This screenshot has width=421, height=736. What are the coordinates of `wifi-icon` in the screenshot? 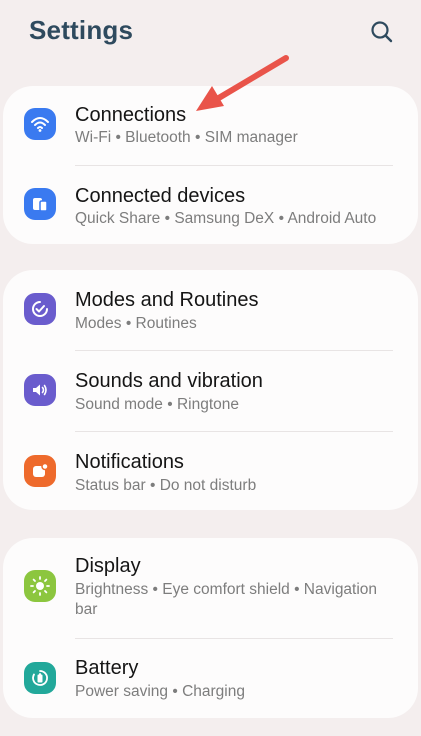 It's located at (40, 124).